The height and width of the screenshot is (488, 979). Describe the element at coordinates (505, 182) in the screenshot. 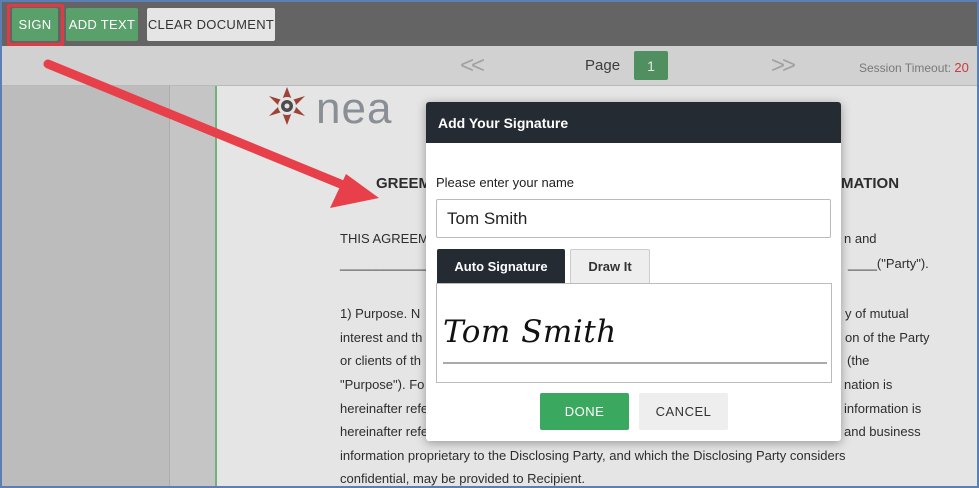

I see `name-field-label: Please enter your name` at that location.